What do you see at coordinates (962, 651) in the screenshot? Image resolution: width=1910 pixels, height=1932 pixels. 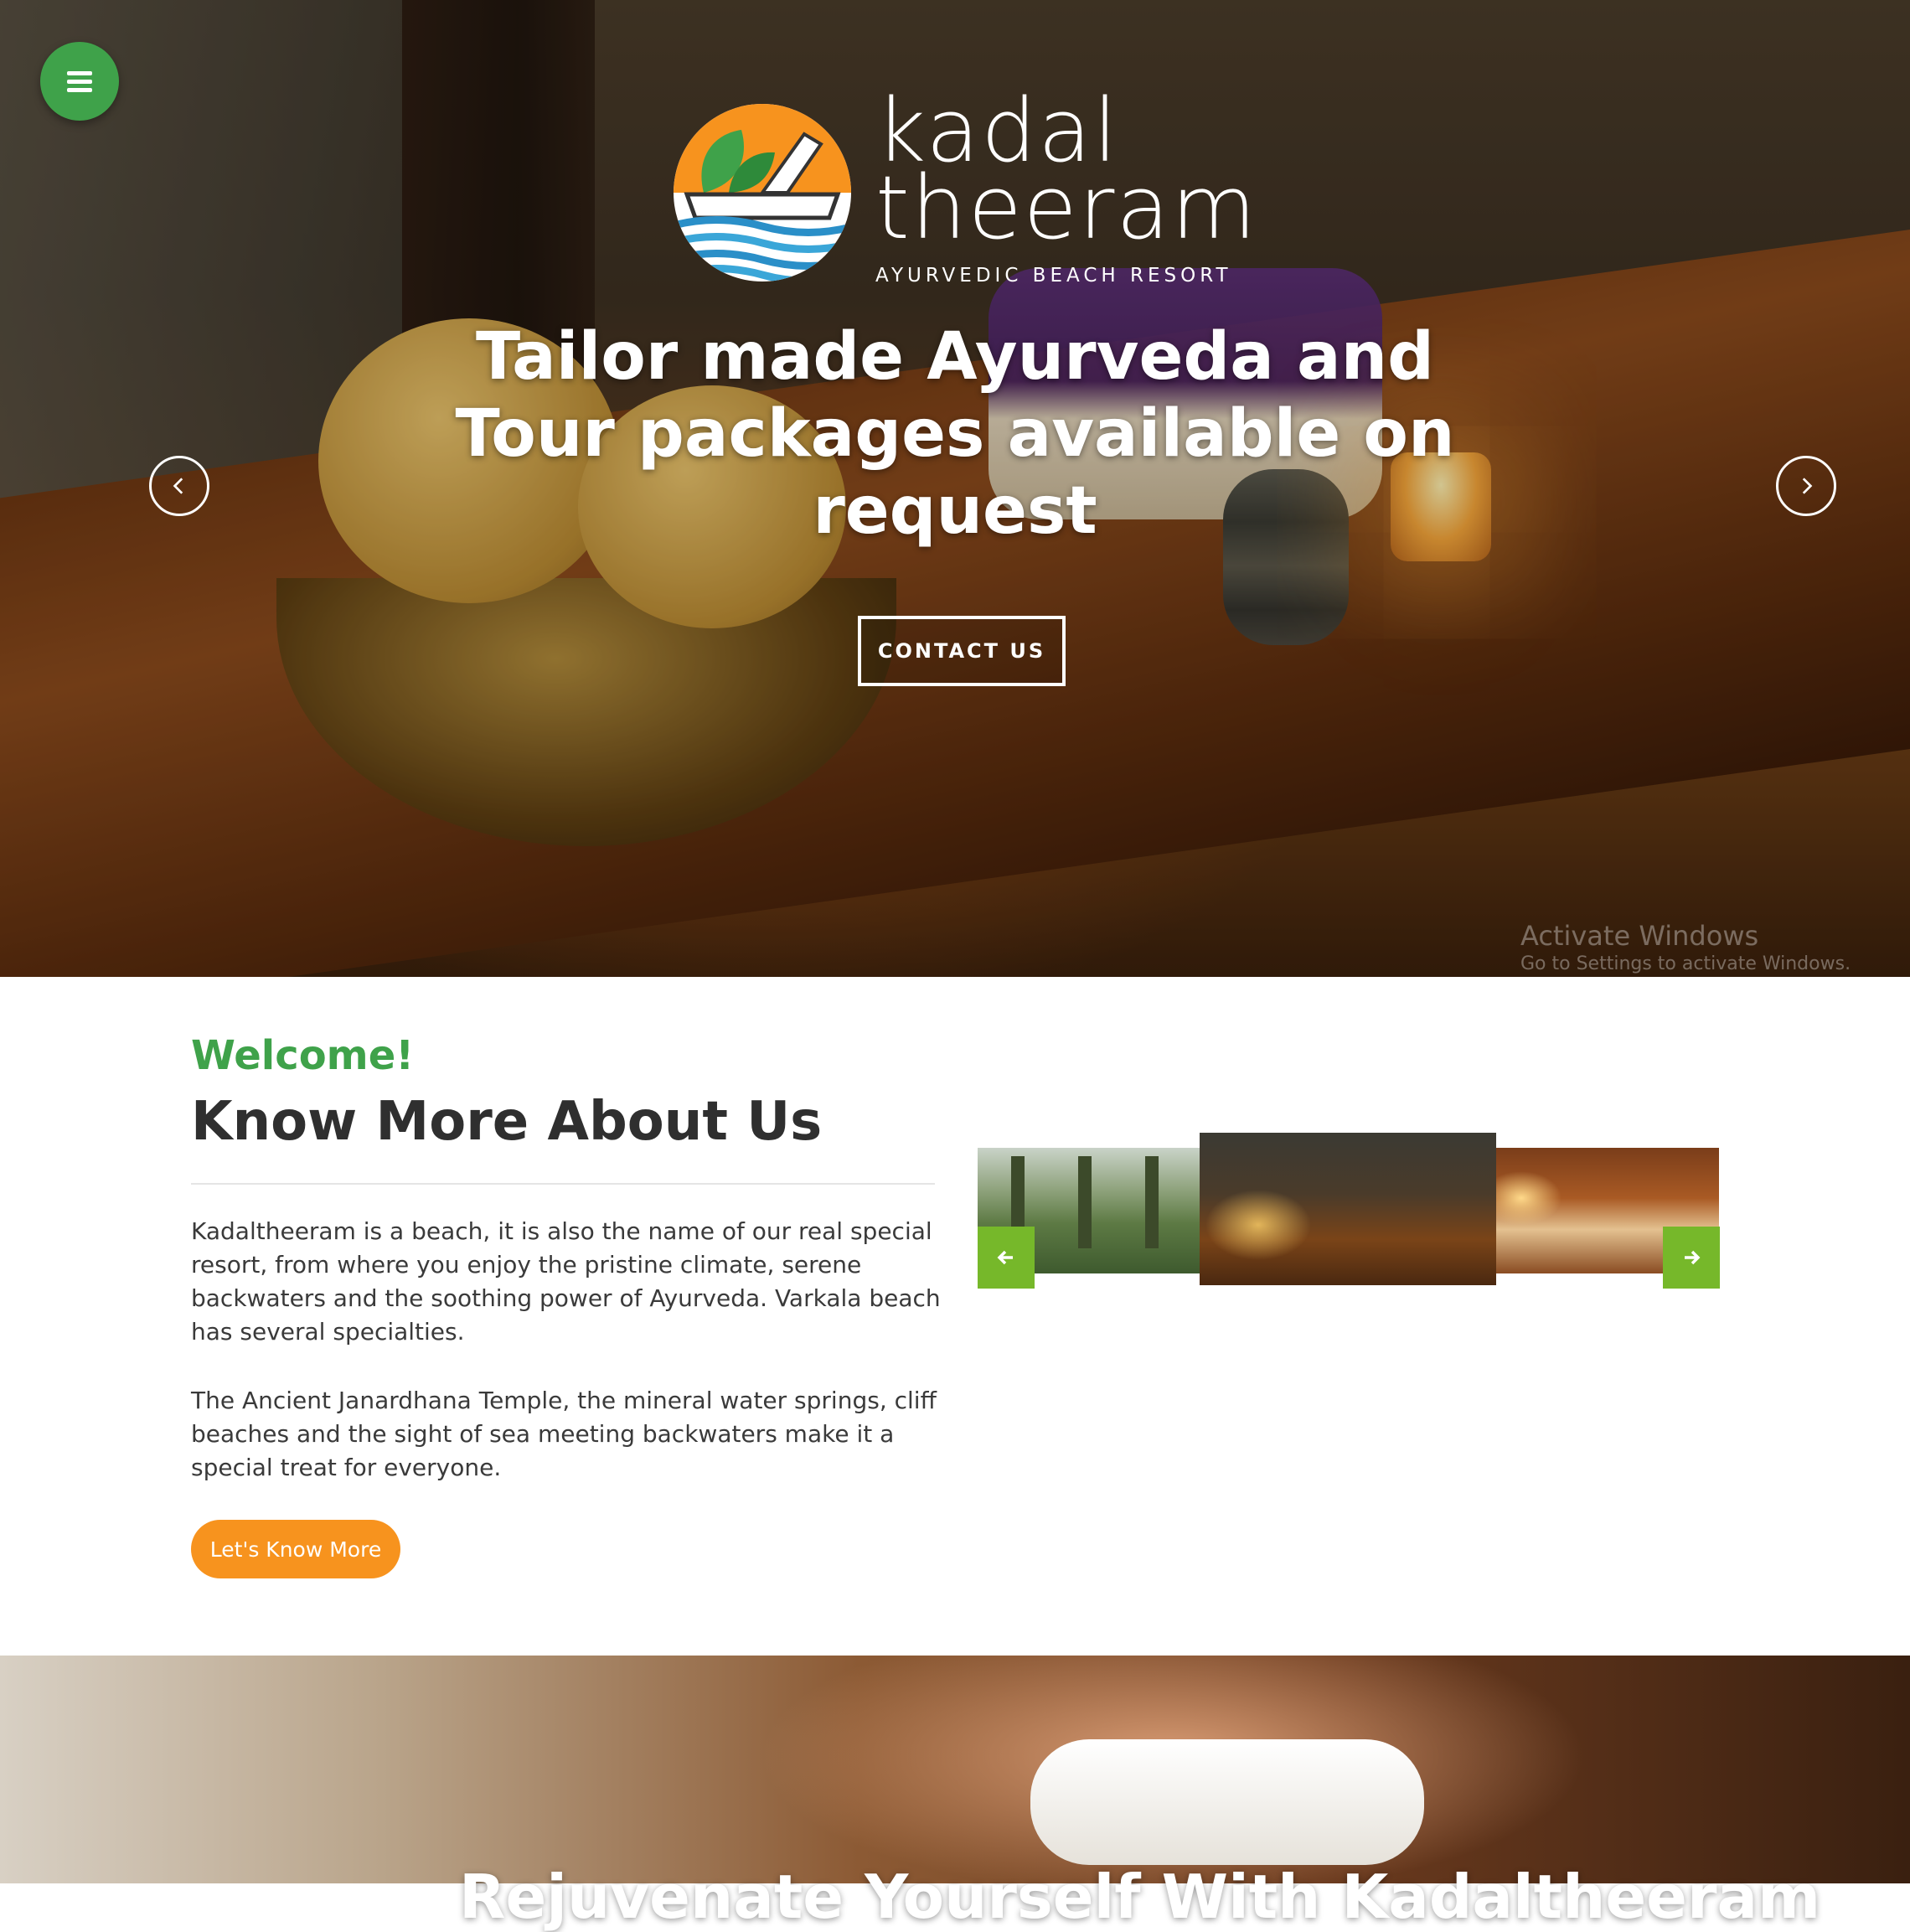 I see `contact-us-button: CONTACT US` at bounding box center [962, 651].